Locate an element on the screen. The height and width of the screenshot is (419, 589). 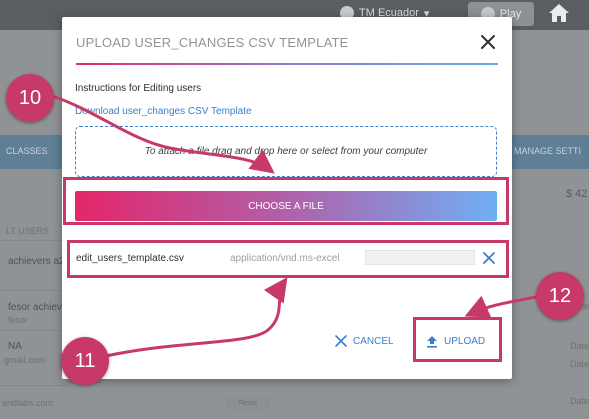
close-icon is located at coordinates (488, 42).